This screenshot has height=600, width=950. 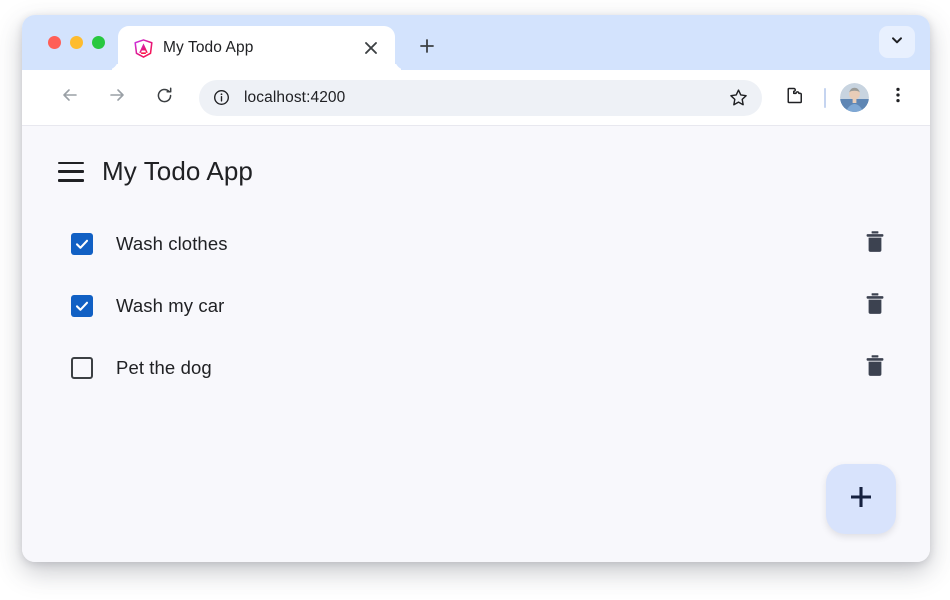 I want to click on reload-button, so click(x=164, y=98).